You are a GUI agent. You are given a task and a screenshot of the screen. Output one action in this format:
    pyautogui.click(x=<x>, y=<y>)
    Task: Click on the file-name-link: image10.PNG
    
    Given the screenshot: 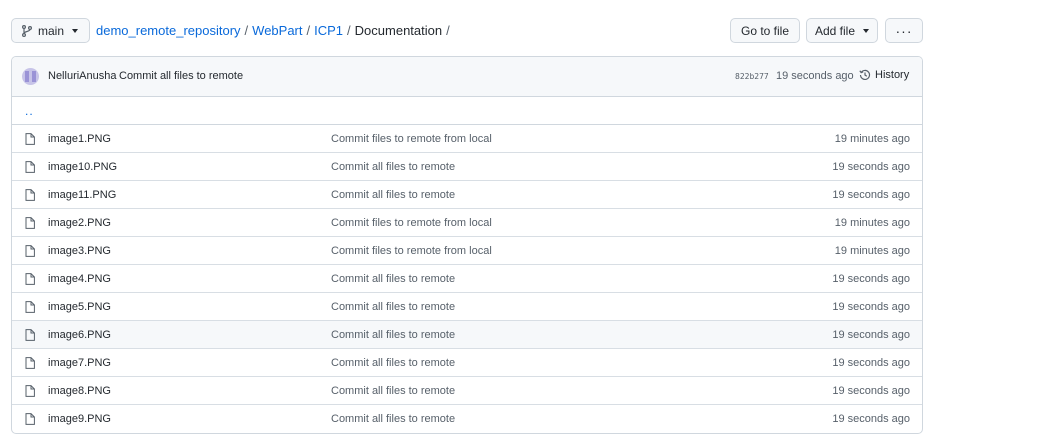 What is the action you would take?
    pyautogui.click(x=82, y=167)
    